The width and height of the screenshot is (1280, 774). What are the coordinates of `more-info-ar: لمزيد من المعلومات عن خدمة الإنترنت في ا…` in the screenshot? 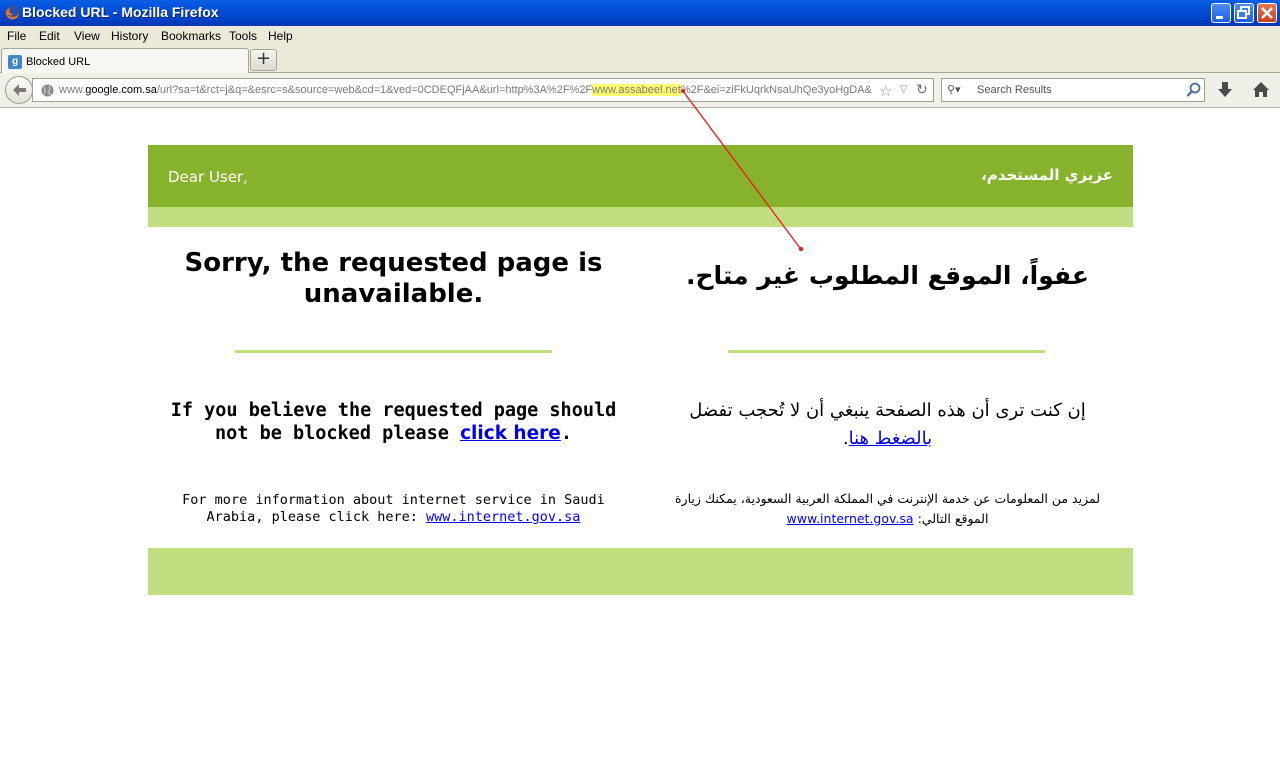 It's located at (887, 509).